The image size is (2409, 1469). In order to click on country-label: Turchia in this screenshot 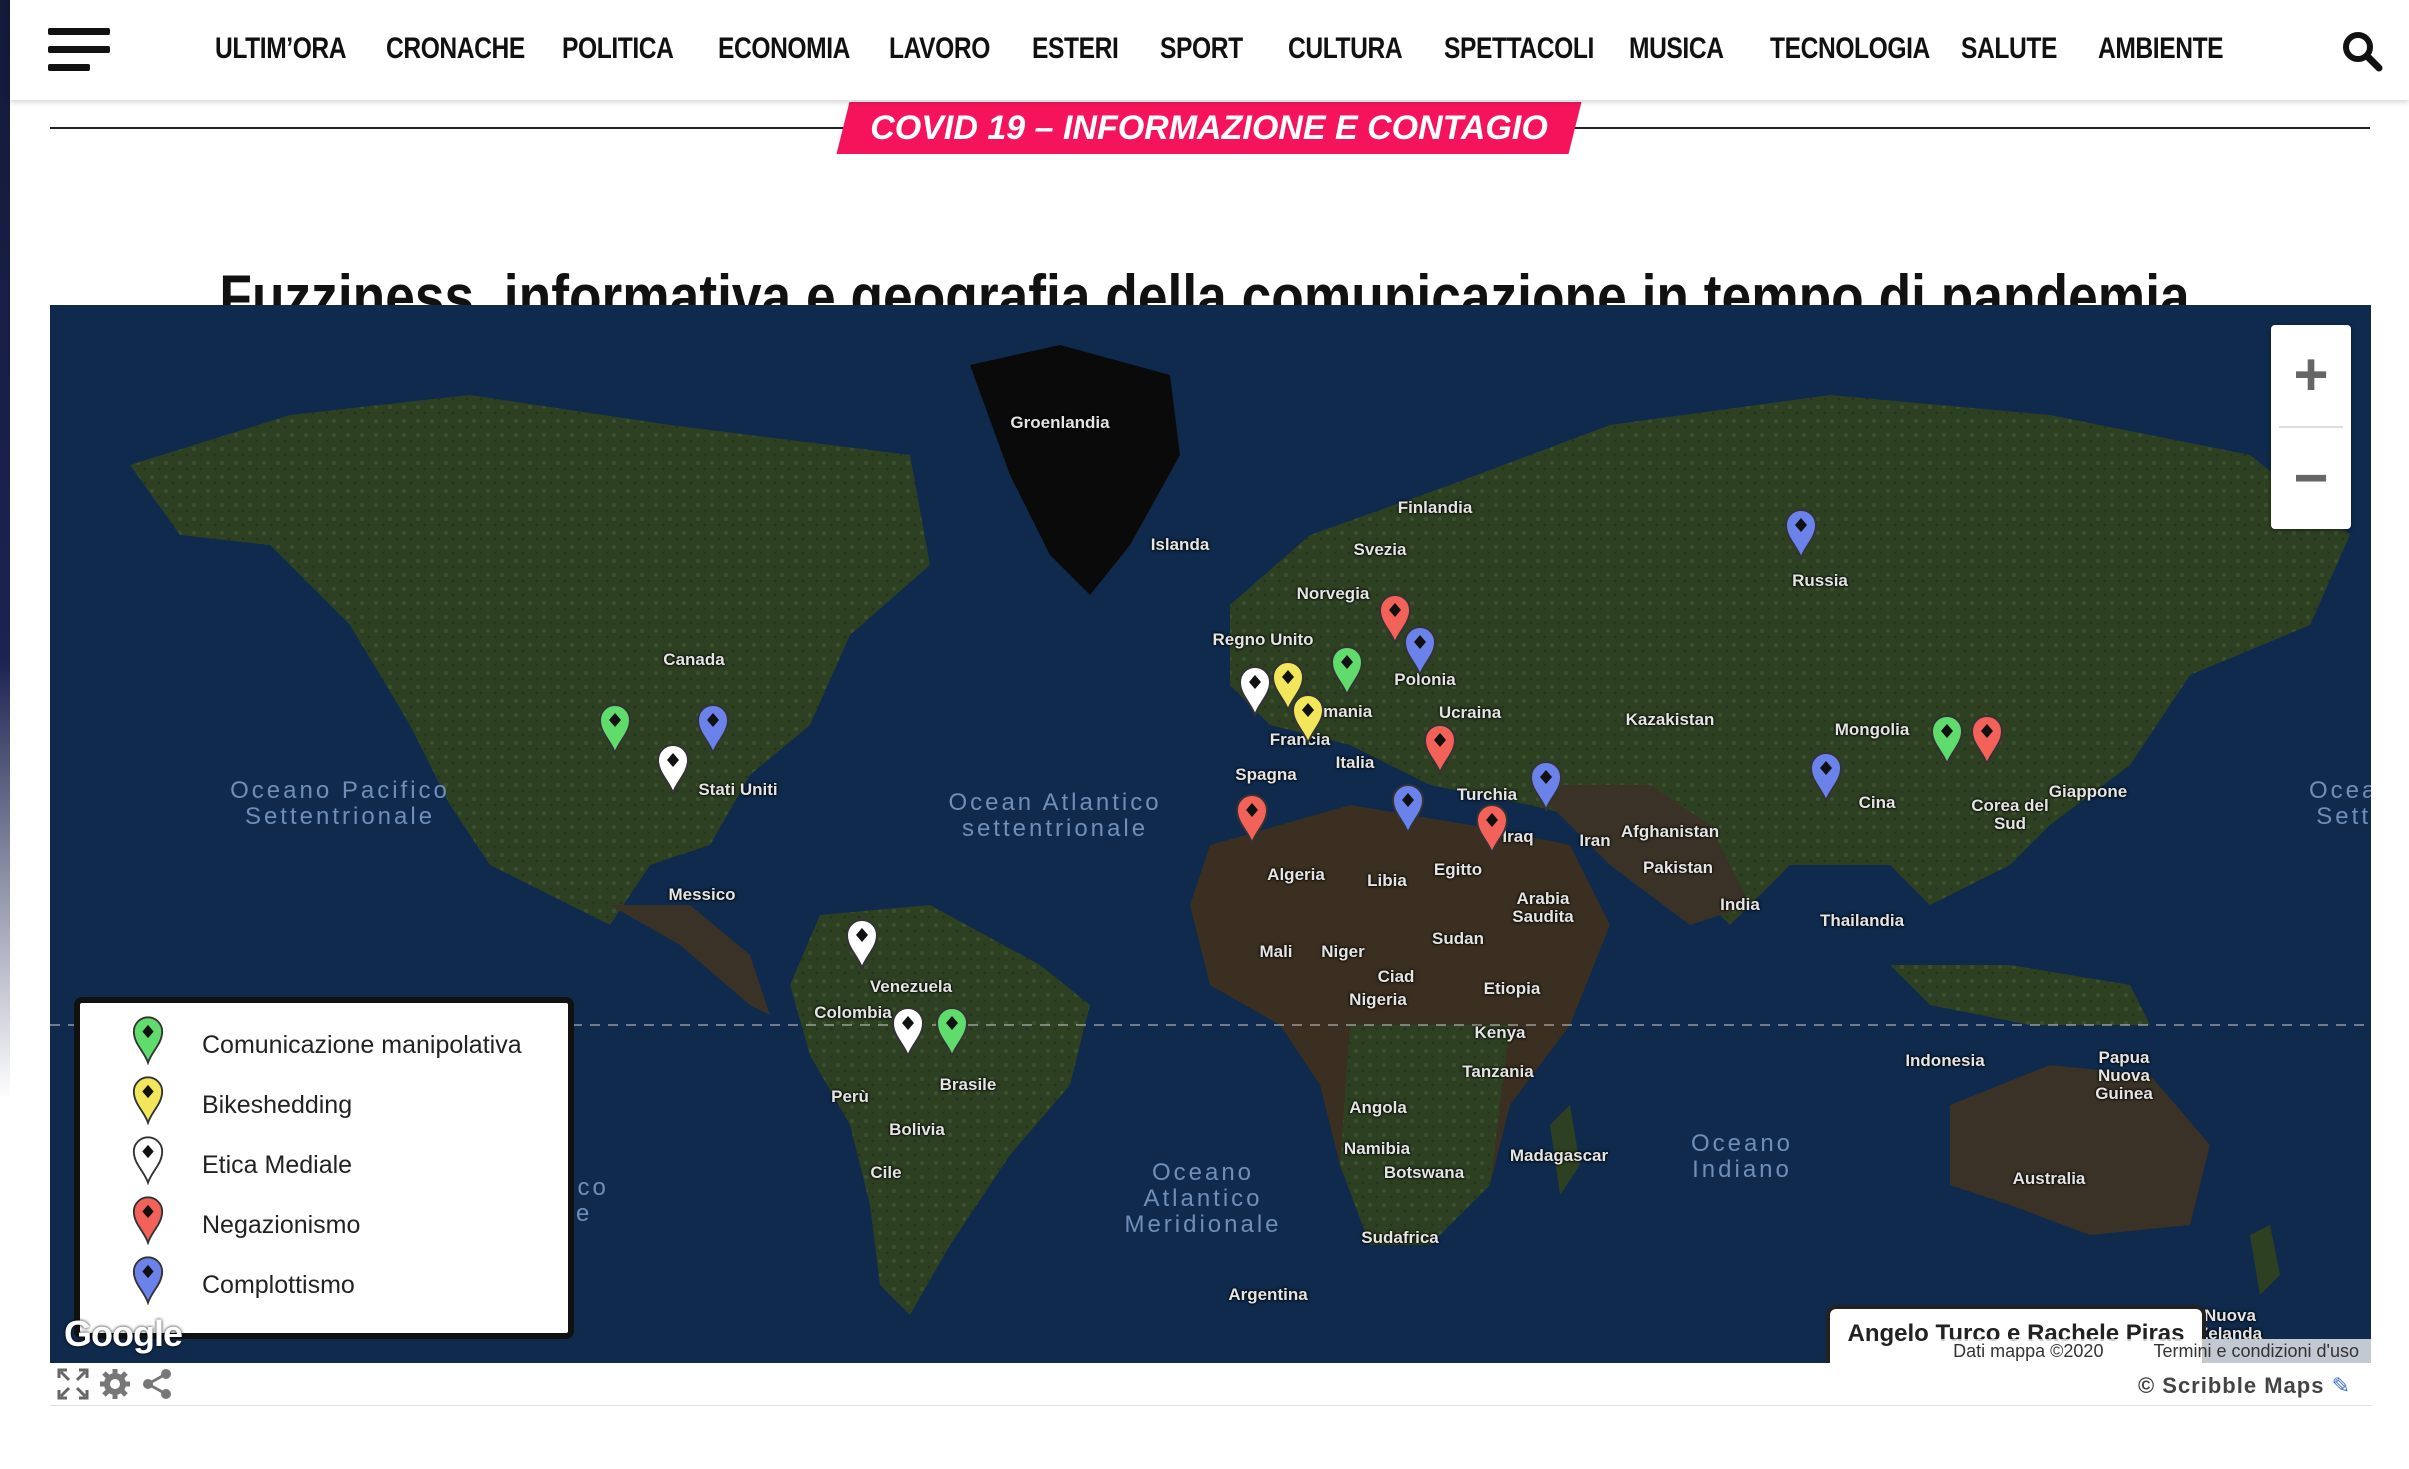, I will do `click(1487, 794)`.